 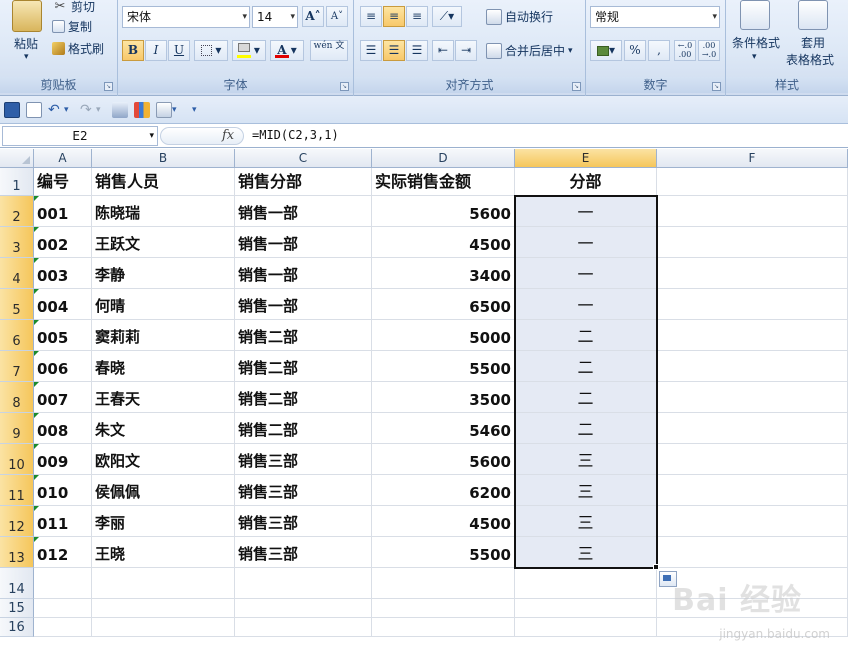 I want to click on align-bottom-button: ≡, so click(x=417, y=16).